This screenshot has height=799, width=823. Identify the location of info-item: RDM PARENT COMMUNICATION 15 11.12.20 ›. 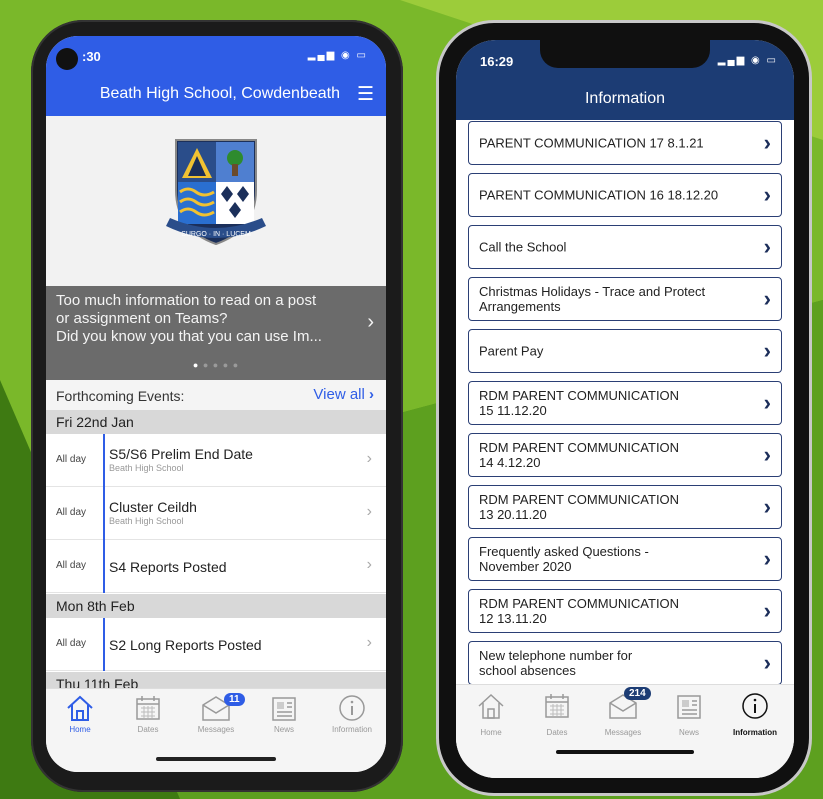
(625, 403).